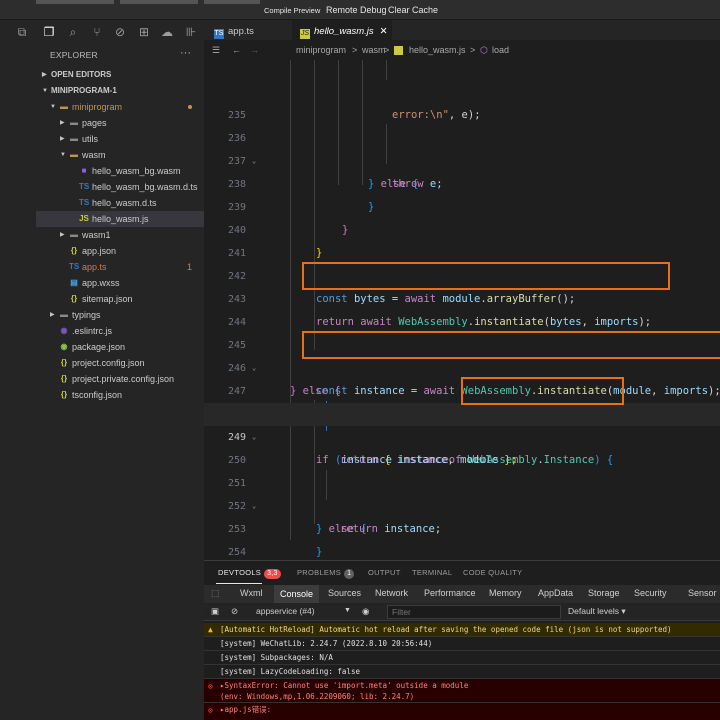  I want to click on tree-item: ▼ ▬ wasm, so click(120, 155).